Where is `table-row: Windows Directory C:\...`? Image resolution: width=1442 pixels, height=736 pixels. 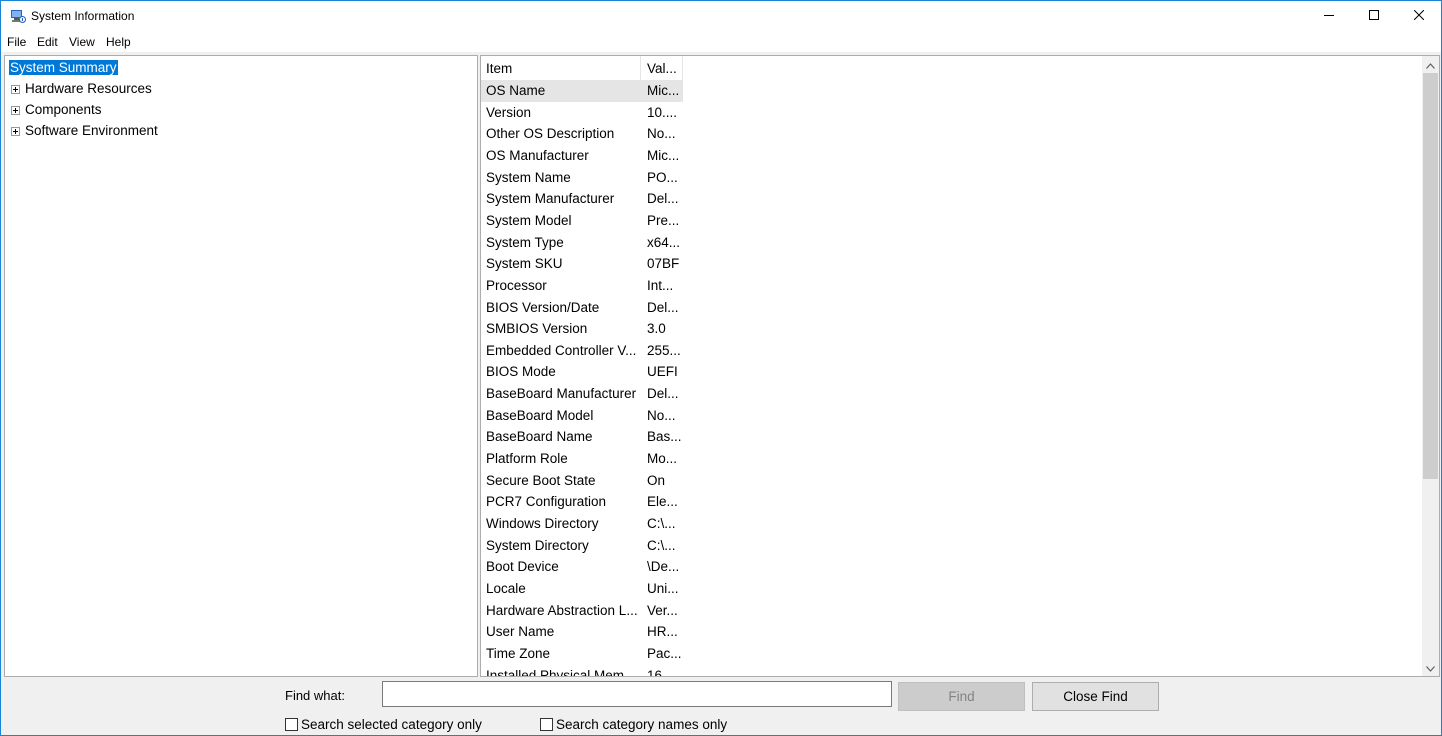 table-row: Windows Directory C:\... is located at coordinates (582, 524).